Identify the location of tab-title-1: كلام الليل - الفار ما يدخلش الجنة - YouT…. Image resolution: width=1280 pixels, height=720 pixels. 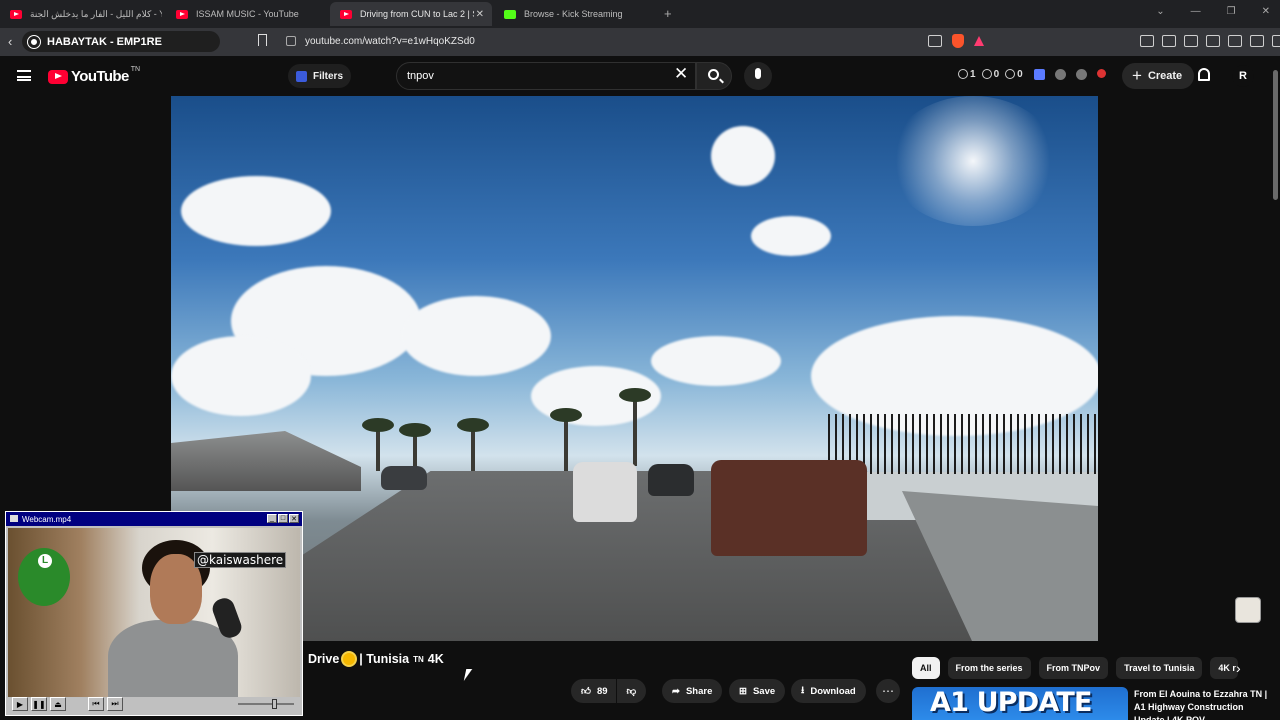
(96, 13).